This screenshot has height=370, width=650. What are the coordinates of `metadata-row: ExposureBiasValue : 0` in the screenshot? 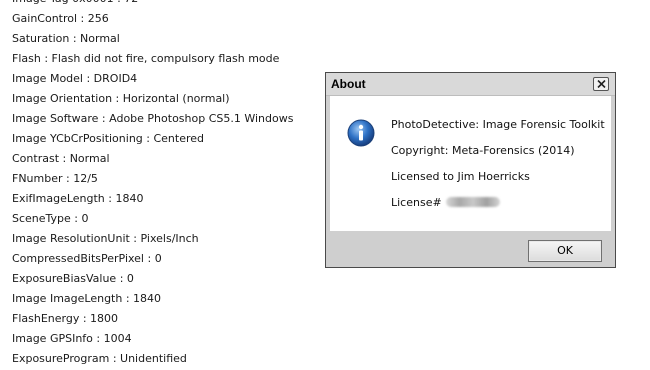 It's located at (73, 278).